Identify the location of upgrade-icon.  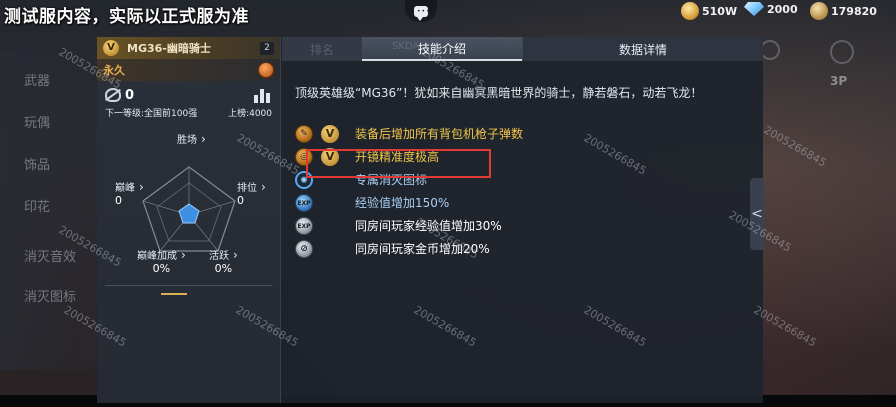
(266, 70).